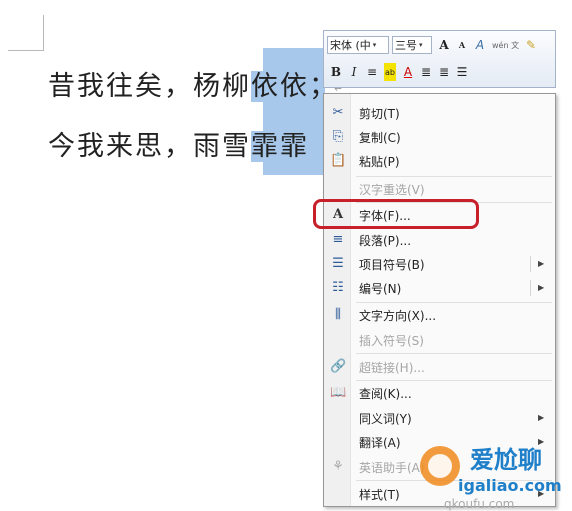  What do you see at coordinates (439, 418) in the screenshot?
I see `menu-item-synonyms: 同义词(Y) ▶` at bounding box center [439, 418].